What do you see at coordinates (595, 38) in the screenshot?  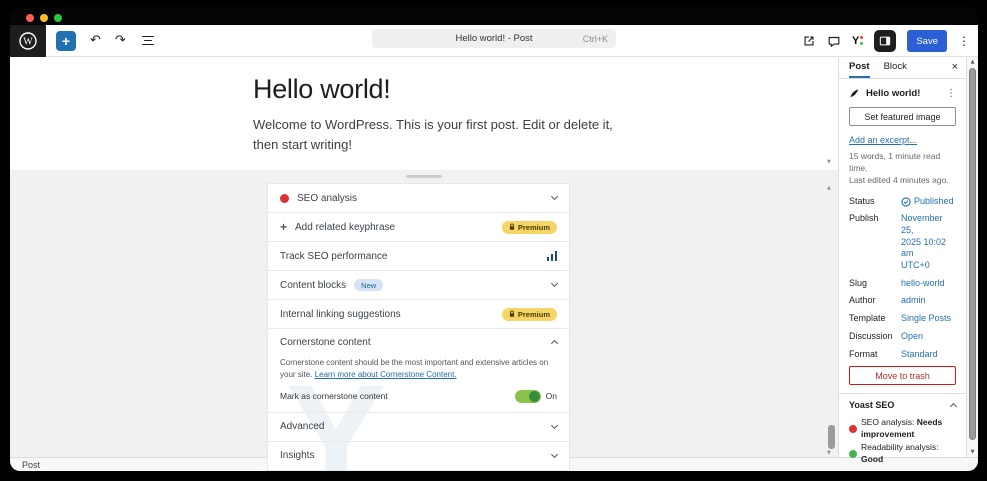 I see `command-palette-shortcut: Ctrl+K` at bounding box center [595, 38].